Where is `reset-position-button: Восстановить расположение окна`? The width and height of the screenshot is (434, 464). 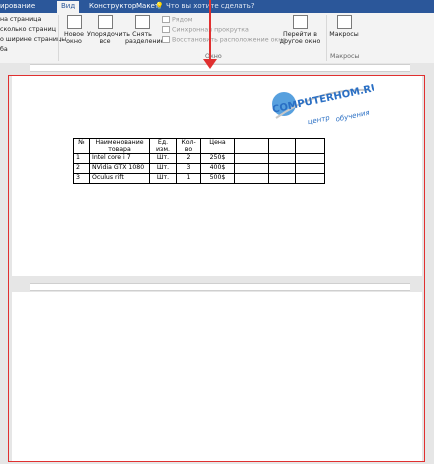 reset-position-button: Восстановить расположение окна is located at coordinates (224, 40).